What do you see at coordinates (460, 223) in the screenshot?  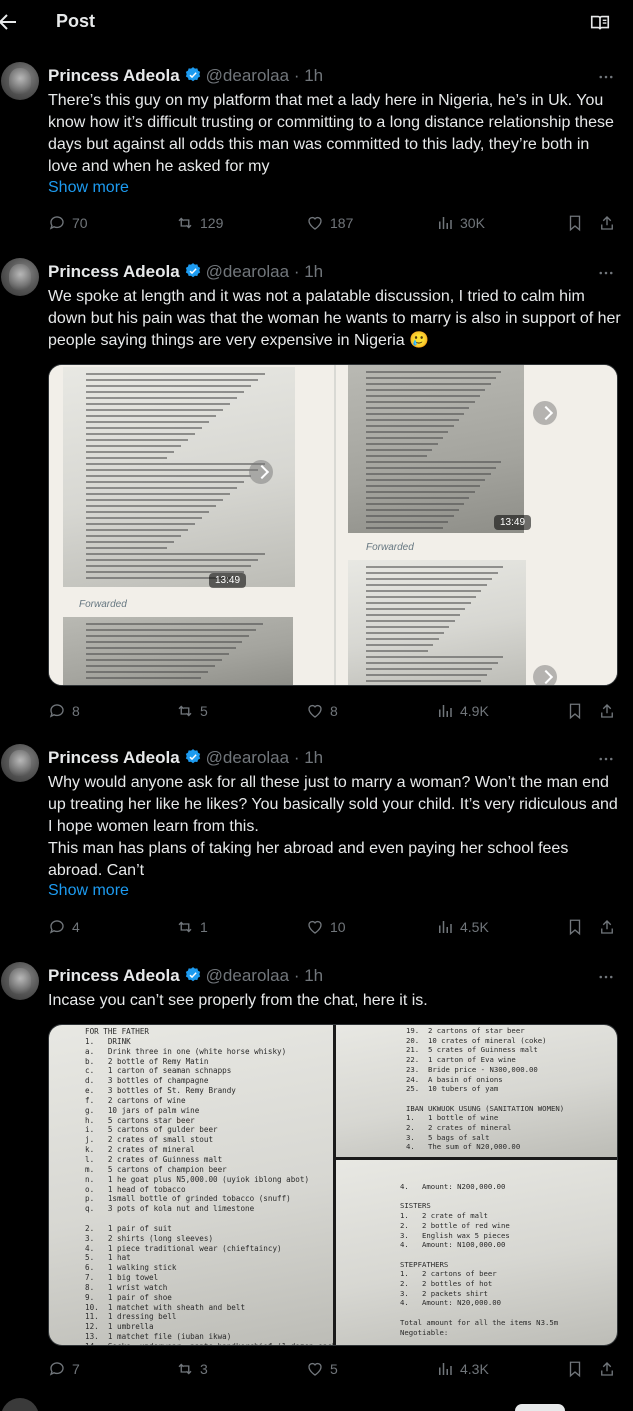 I see `views-button: 30K` at bounding box center [460, 223].